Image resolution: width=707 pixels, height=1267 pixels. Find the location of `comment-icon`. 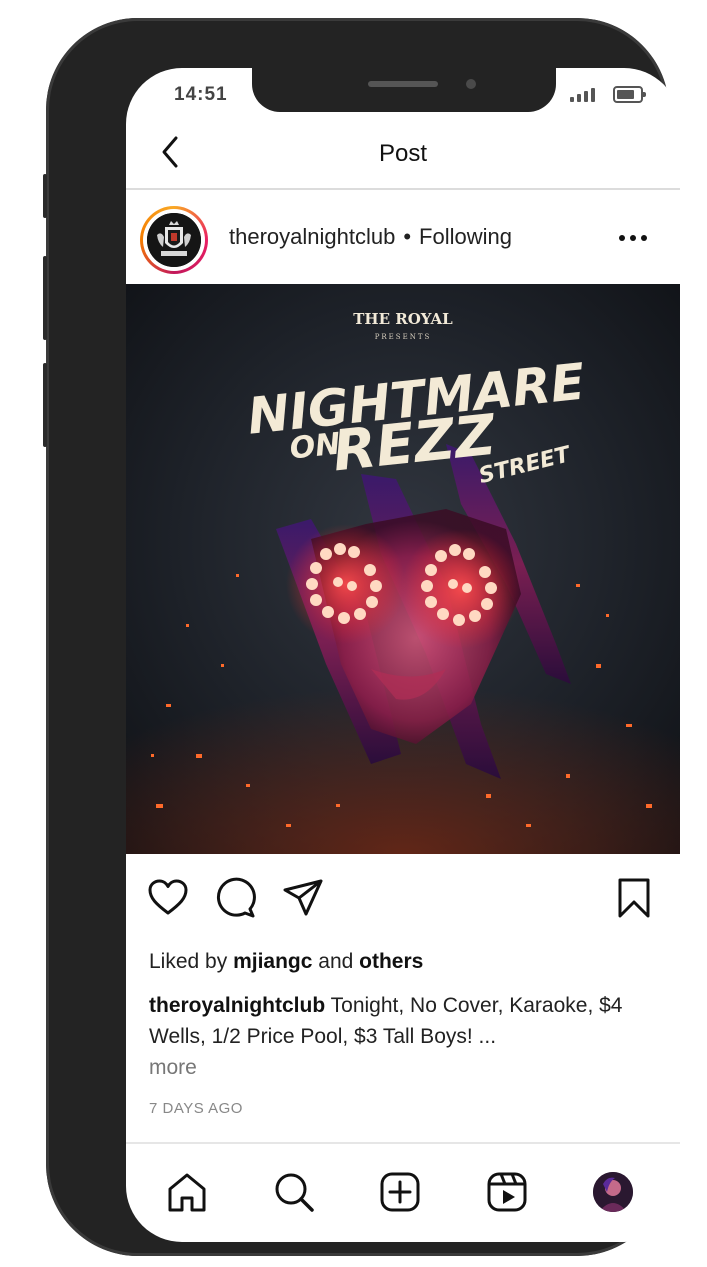

comment-icon is located at coordinates (236, 897).